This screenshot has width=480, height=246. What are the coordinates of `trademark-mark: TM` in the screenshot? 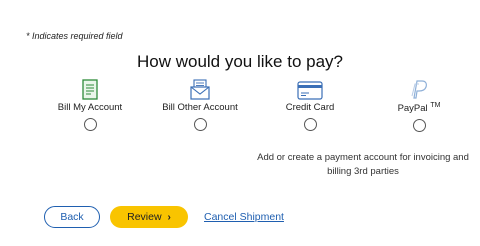 It's located at (435, 105).